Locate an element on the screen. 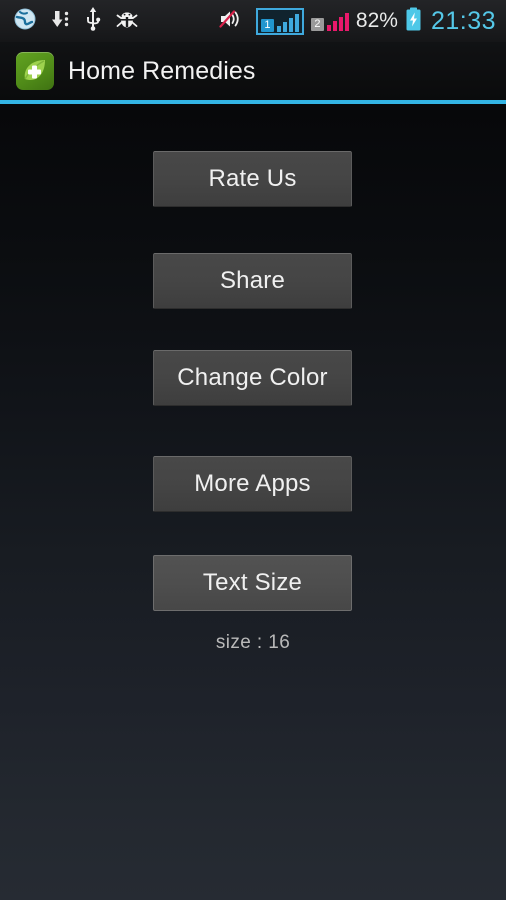 The height and width of the screenshot is (900, 506). sim1-badge: 1 is located at coordinates (267, 25).